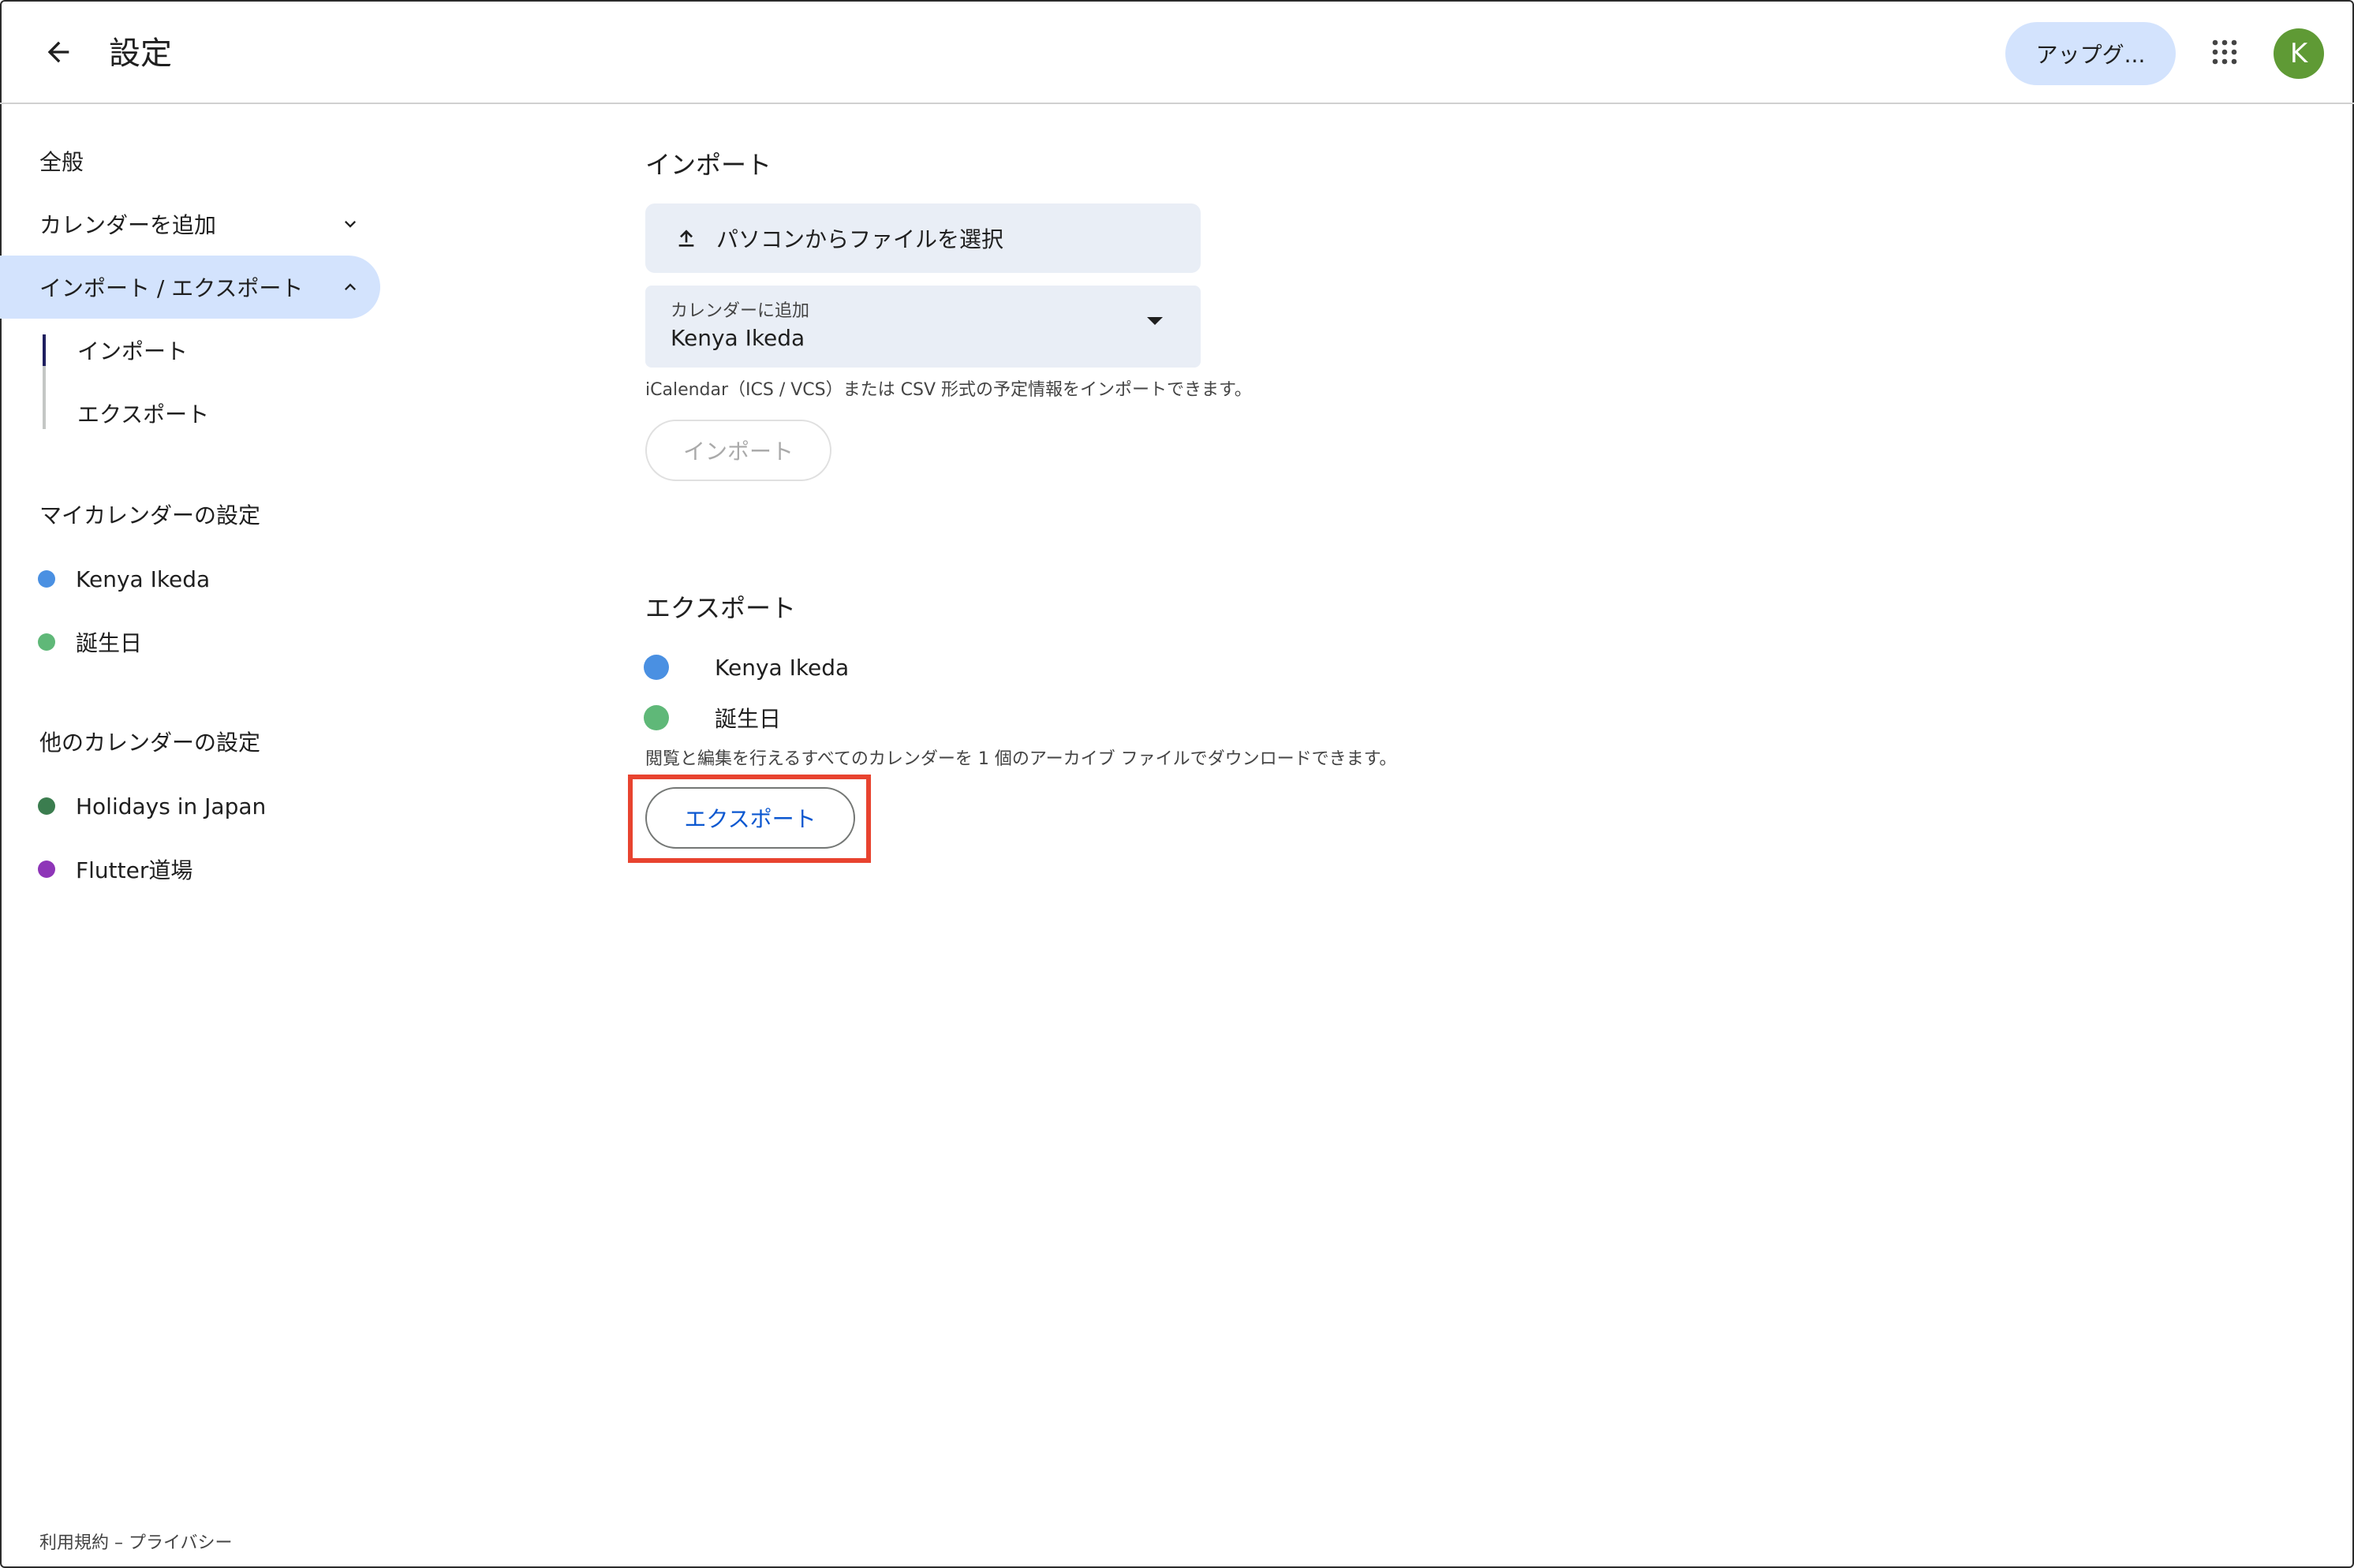  I want to click on calendar-label: Holidays in Japan, so click(171, 806).